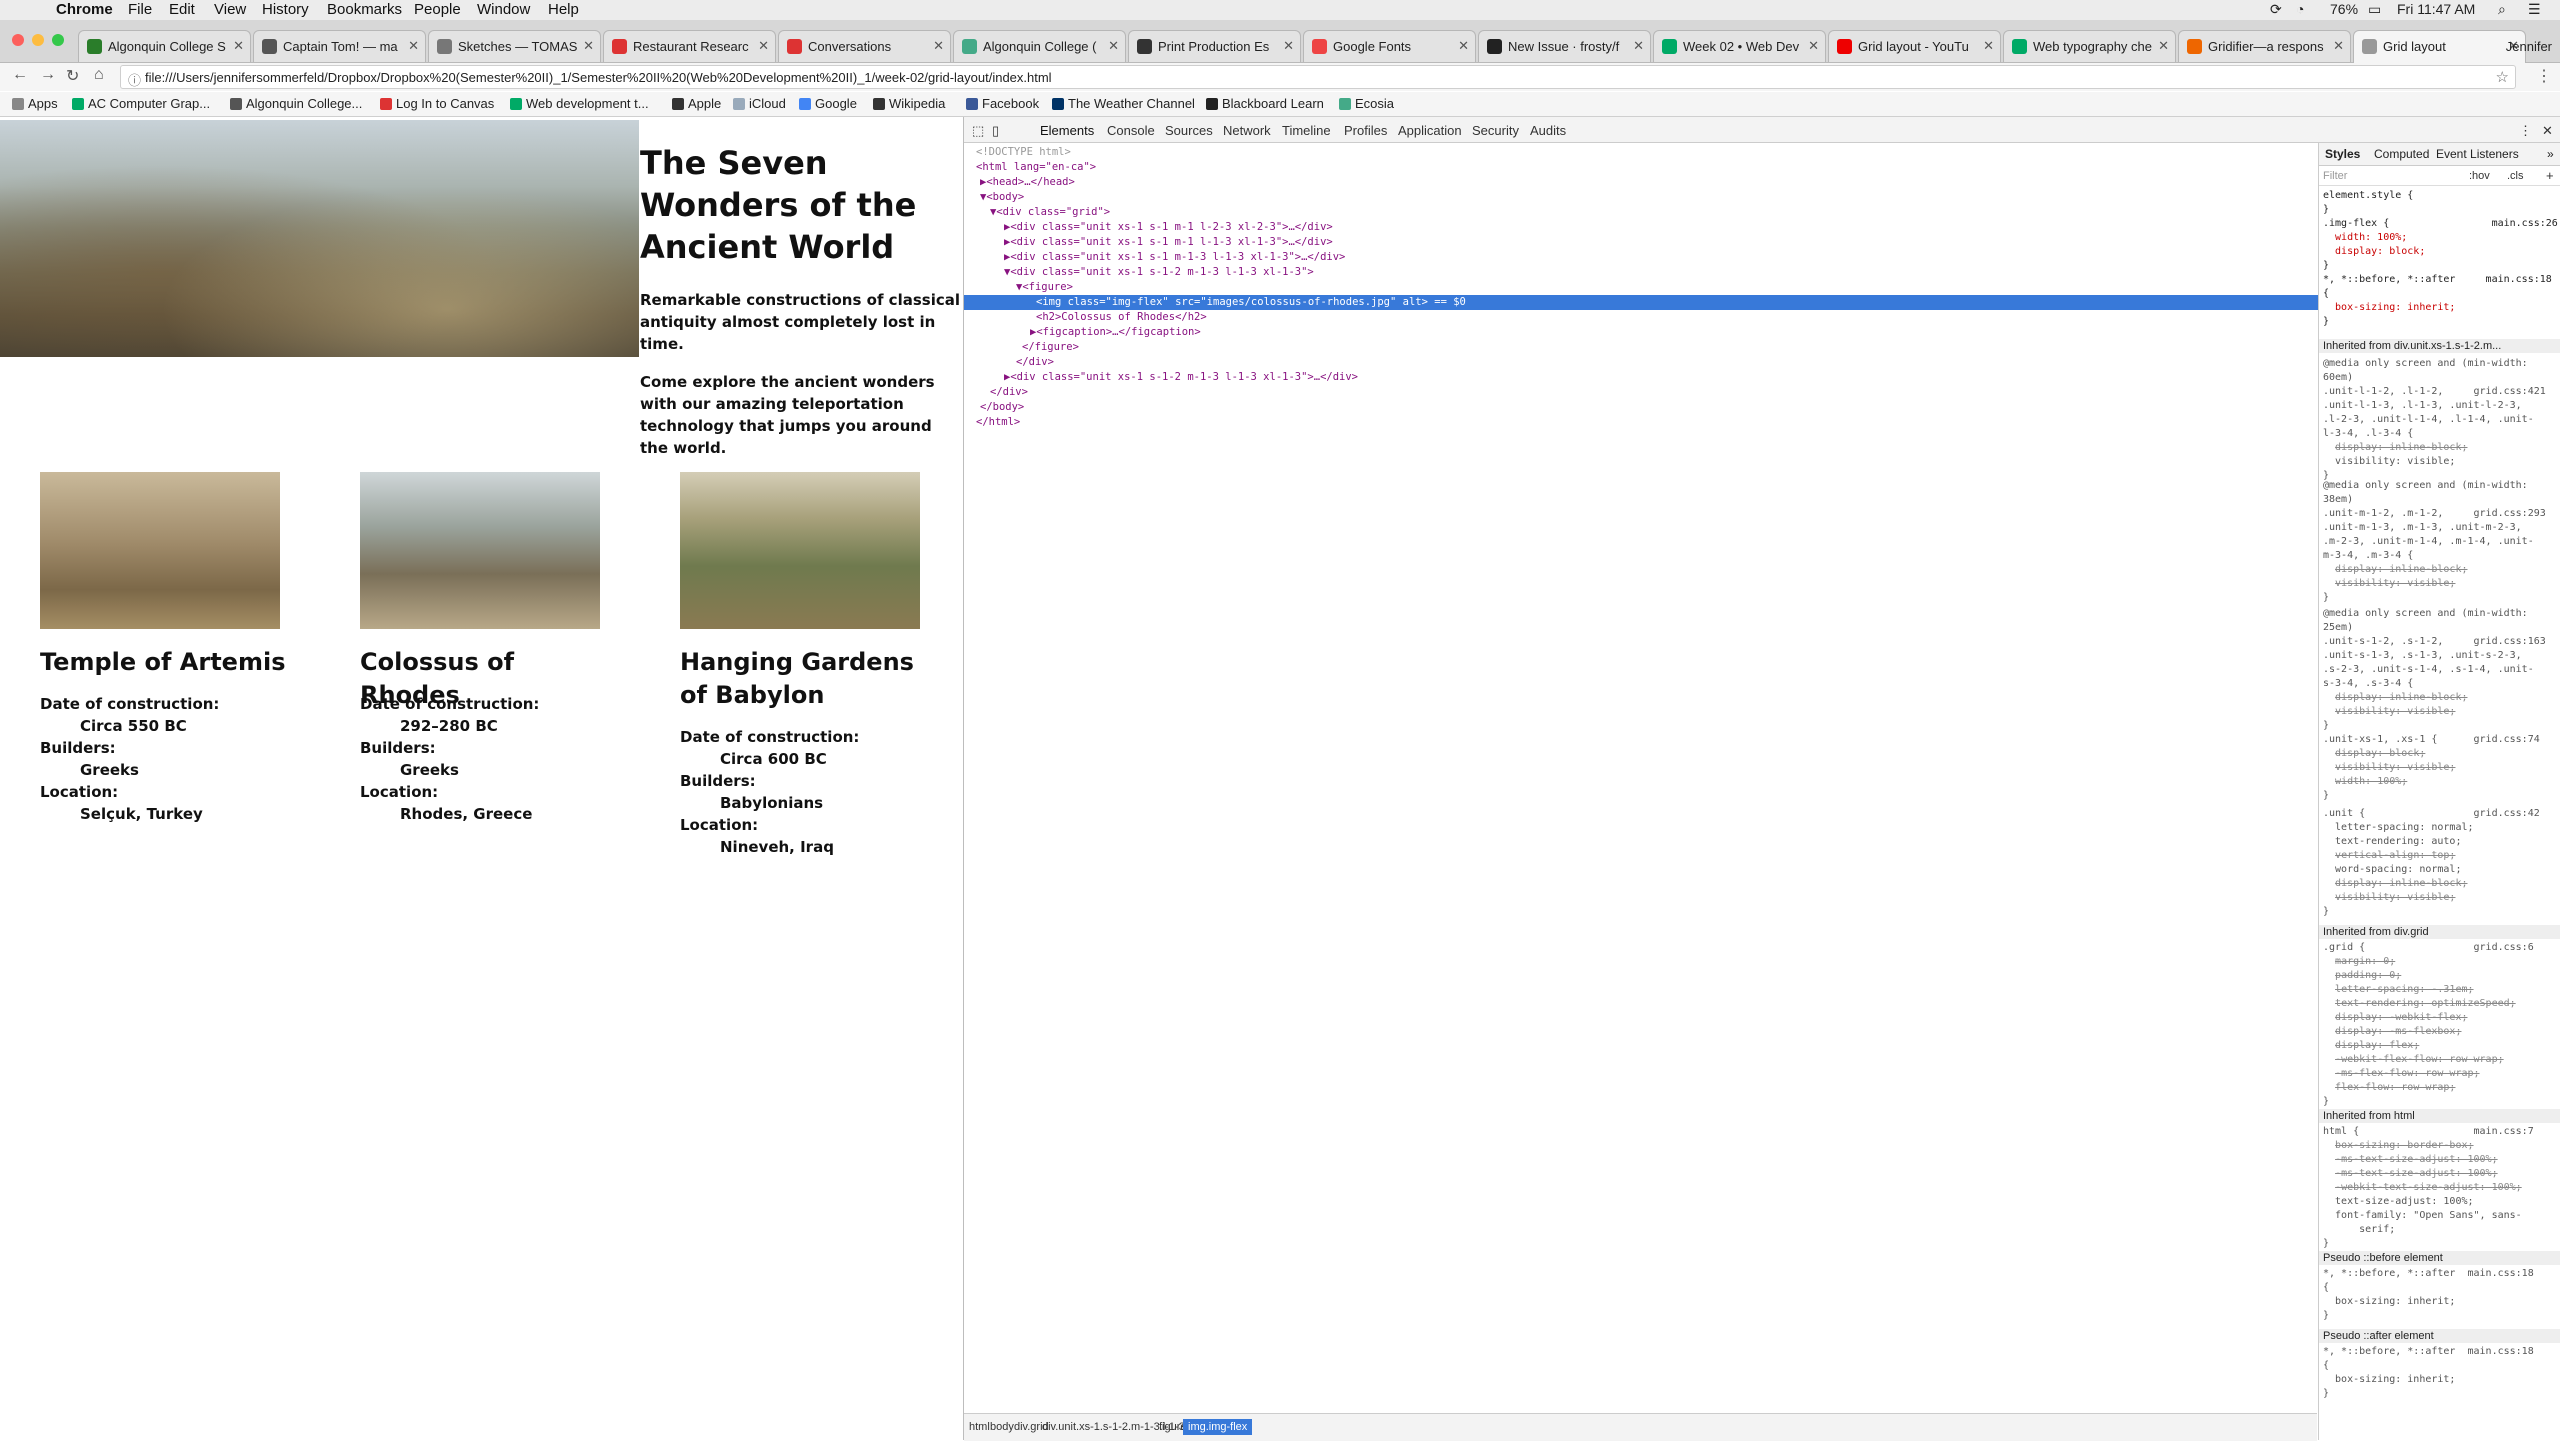 The width and height of the screenshot is (2560, 1441). Describe the element at coordinates (437, 9) in the screenshot. I see `menu-people: People` at that location.